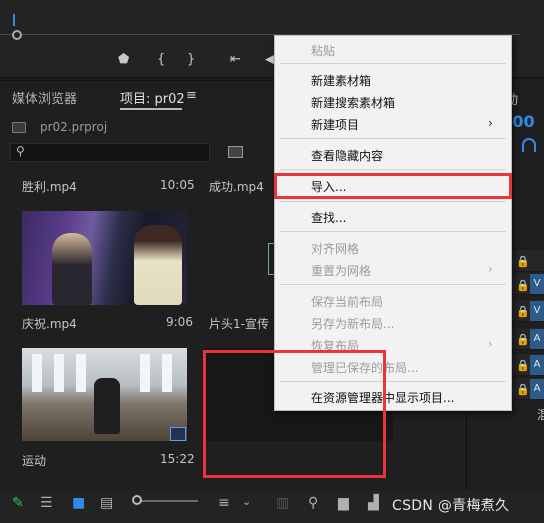 This screenshot has height=523, width=544. What do you see at coordinates (19, 127) in the screenshot?
I see `project-folder-icon` at bounding box center [19, 127].